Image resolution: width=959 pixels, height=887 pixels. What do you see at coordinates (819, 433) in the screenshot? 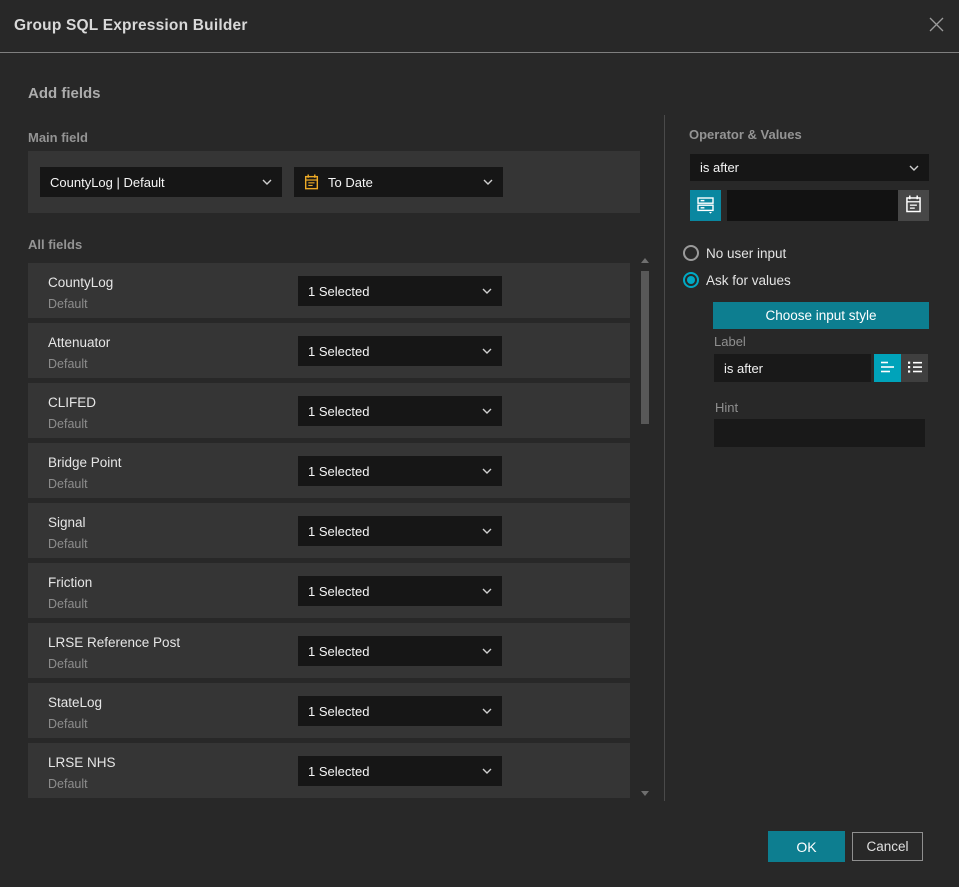
I see `hint-input` at bounding box center [819, 433].